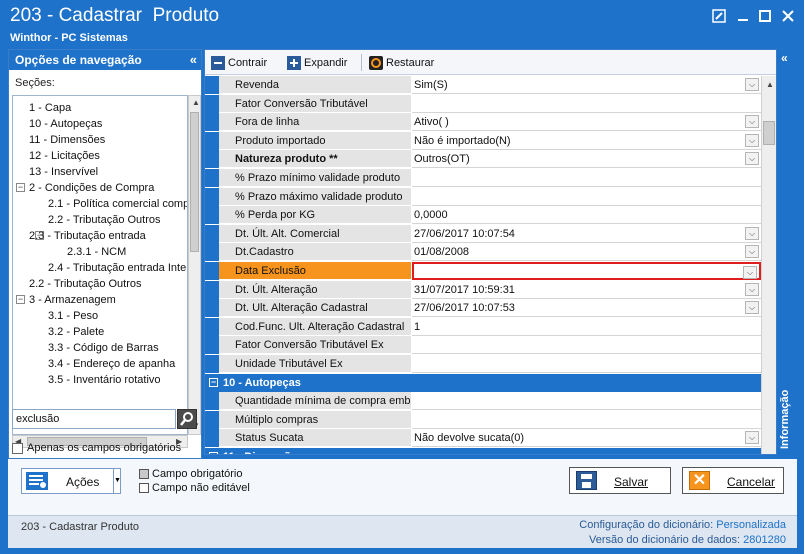  What do you see at coordinates (94, 419) in the screenshot?
I see `search-input` at bounding box center [94, 419].